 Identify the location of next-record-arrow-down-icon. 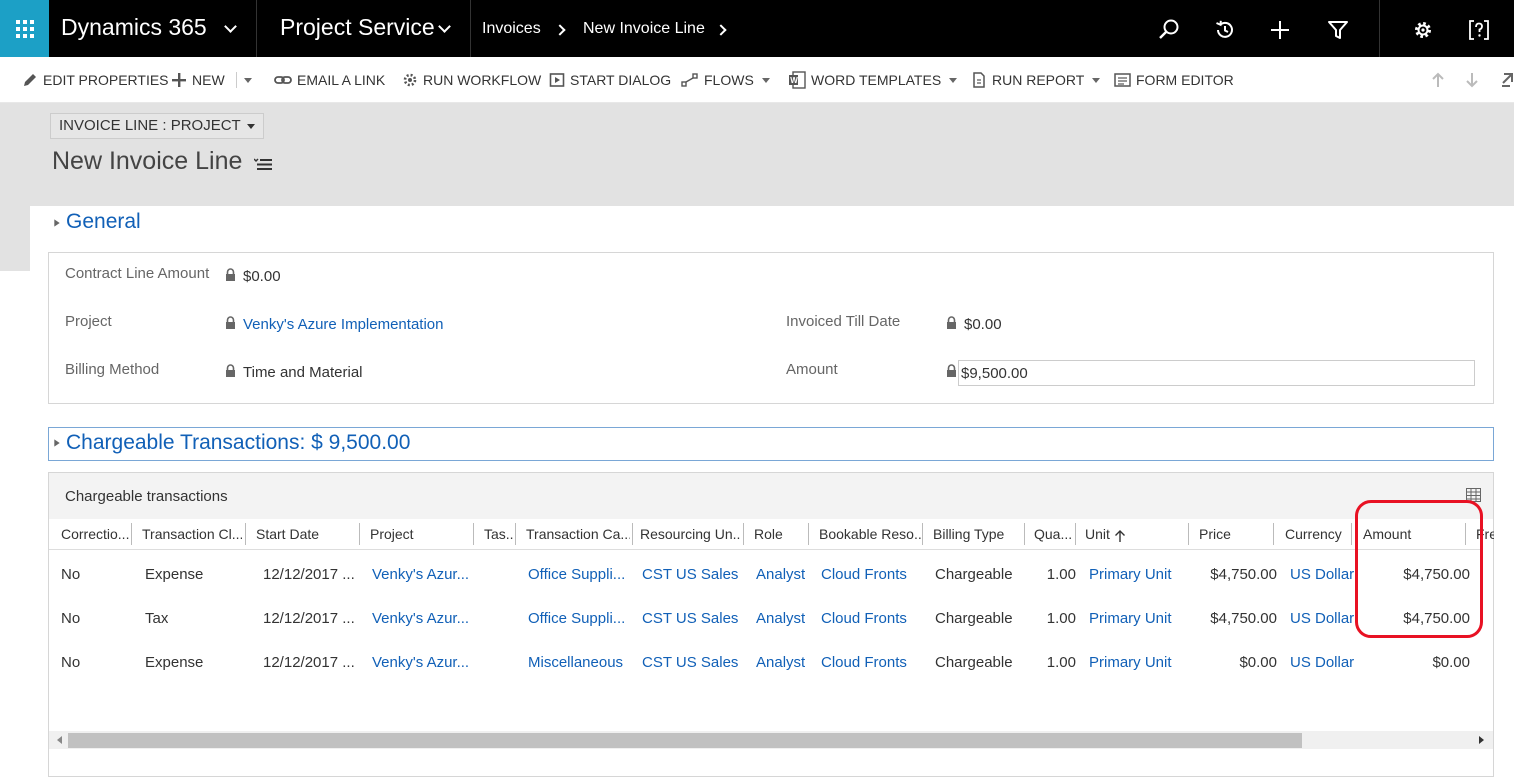
(1472, 80).